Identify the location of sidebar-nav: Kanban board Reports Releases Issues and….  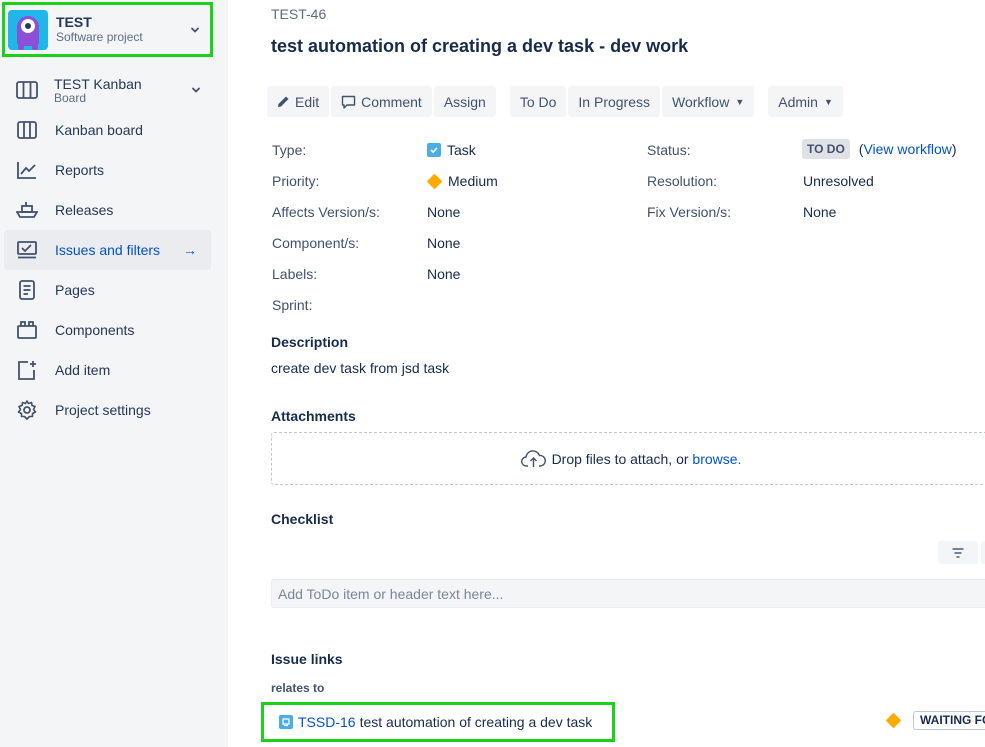
(107, 270).